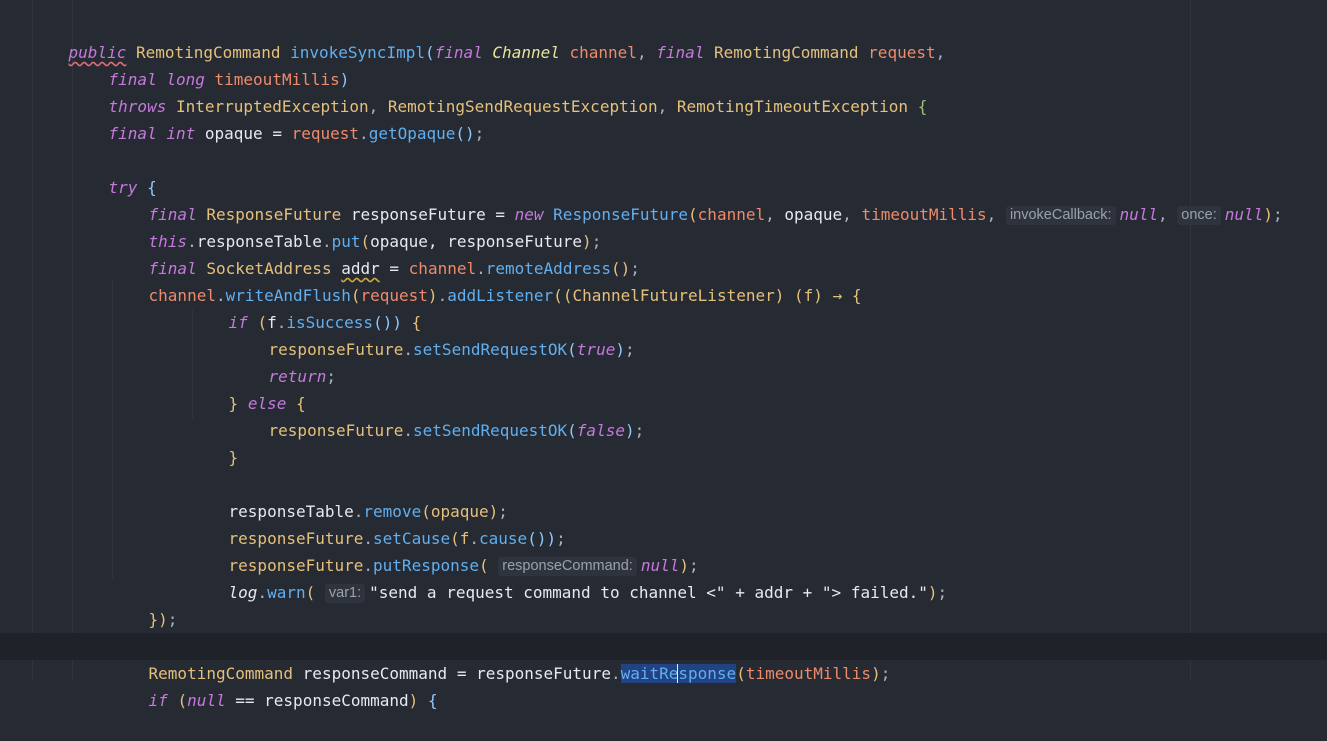  What do you see at coordinates (206, 700) in the screenshot?
I see `null-literal: null` at bounding box center [206, 700].